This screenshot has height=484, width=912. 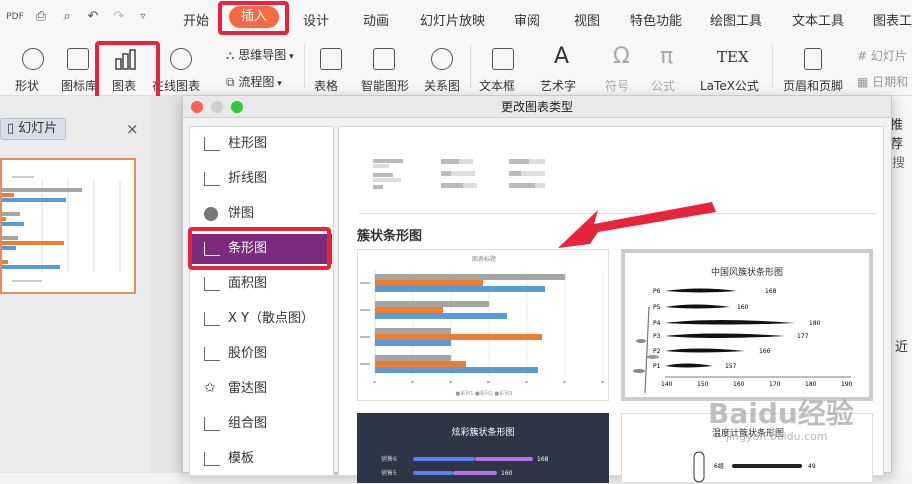 What do you see at coordinates (27, 85) in the screenshot?
I see `shape-button: 形状` at bounding box center [27, 85].